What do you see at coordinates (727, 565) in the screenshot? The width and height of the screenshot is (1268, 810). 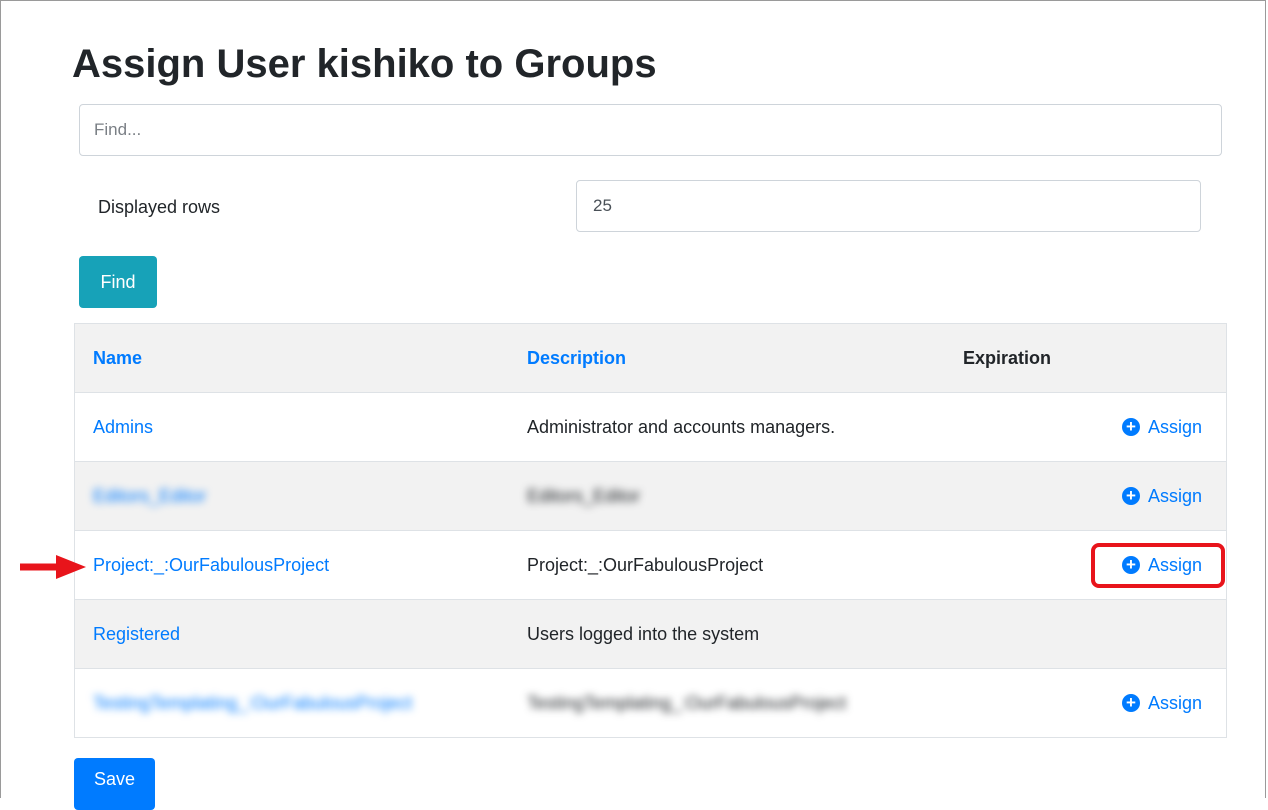 I see `group-description: Project:_:OurFabulousProject` at bounding box center [727, 565].